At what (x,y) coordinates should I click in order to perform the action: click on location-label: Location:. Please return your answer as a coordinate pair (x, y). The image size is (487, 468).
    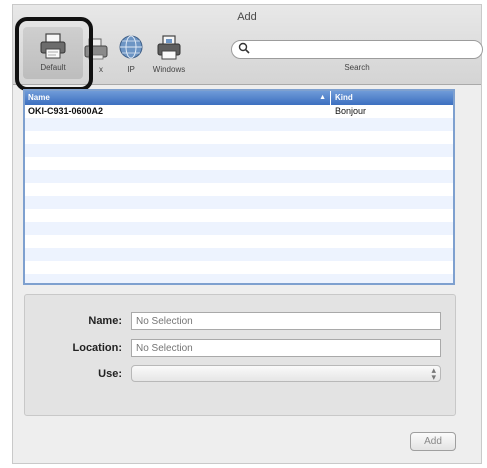
    Looking at the image, I should click on (97, 348).